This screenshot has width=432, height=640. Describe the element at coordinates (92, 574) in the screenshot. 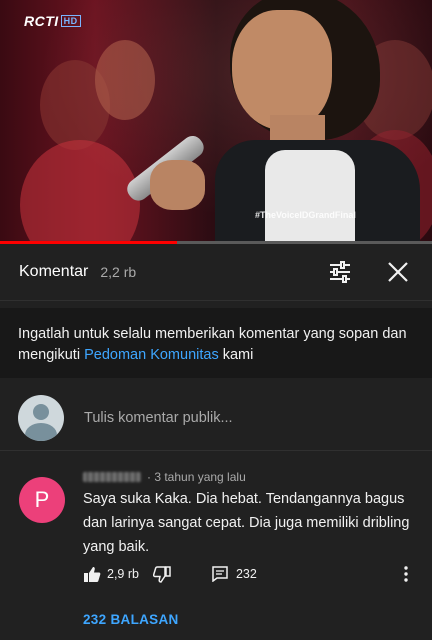

I see `thumbs-up-icon` at that location.